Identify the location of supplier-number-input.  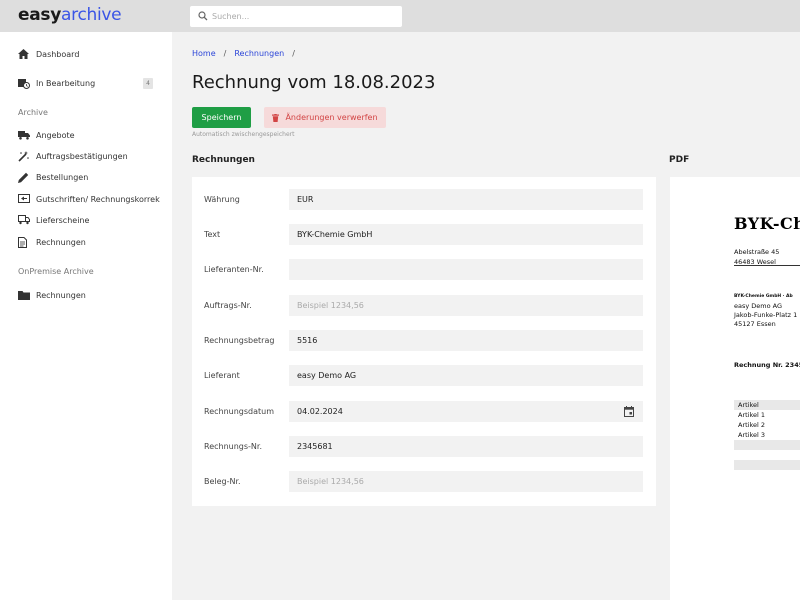
(466, 269).